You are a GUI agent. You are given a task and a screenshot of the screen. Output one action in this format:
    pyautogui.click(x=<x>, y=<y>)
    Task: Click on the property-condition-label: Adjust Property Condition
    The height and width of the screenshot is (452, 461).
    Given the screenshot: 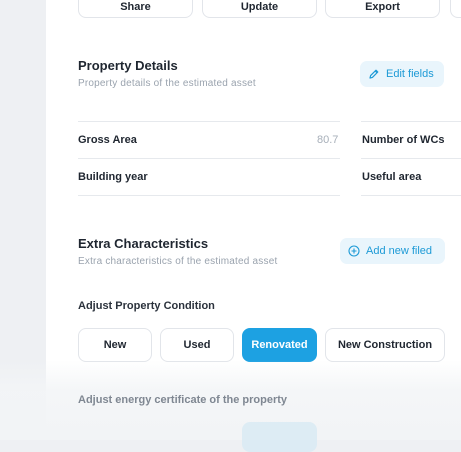 What is the action you would take?
    pyautogui.click(x=146, y=306)
    